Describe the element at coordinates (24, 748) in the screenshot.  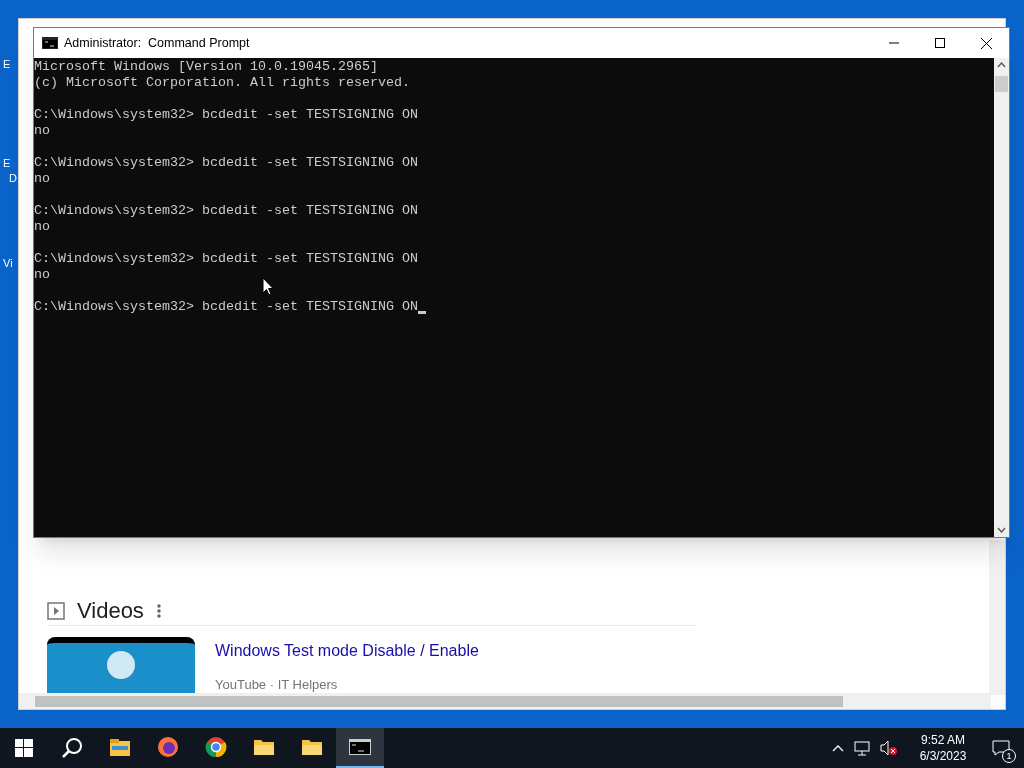
I see `windows-logo-icon` at that location.